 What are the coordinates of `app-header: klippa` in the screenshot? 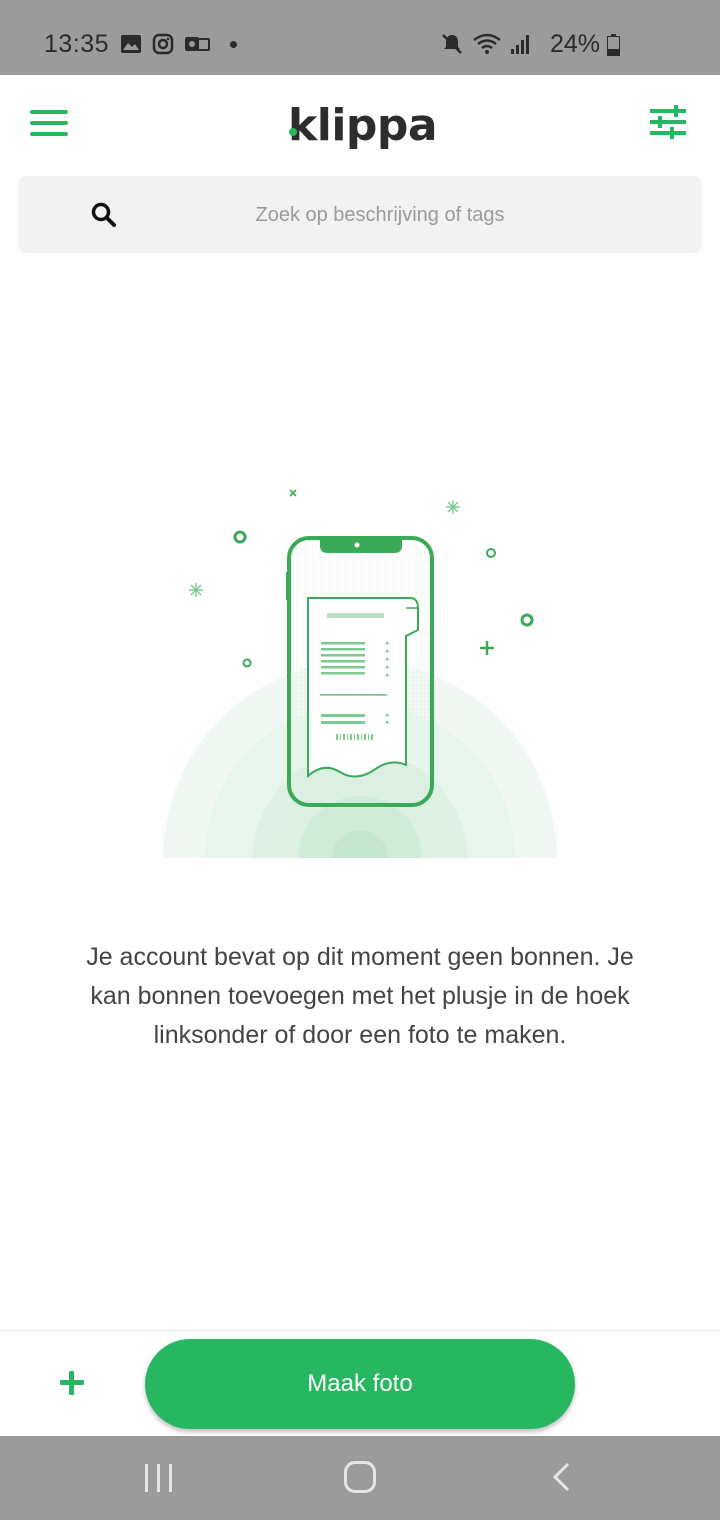 It's located at (360, 122).